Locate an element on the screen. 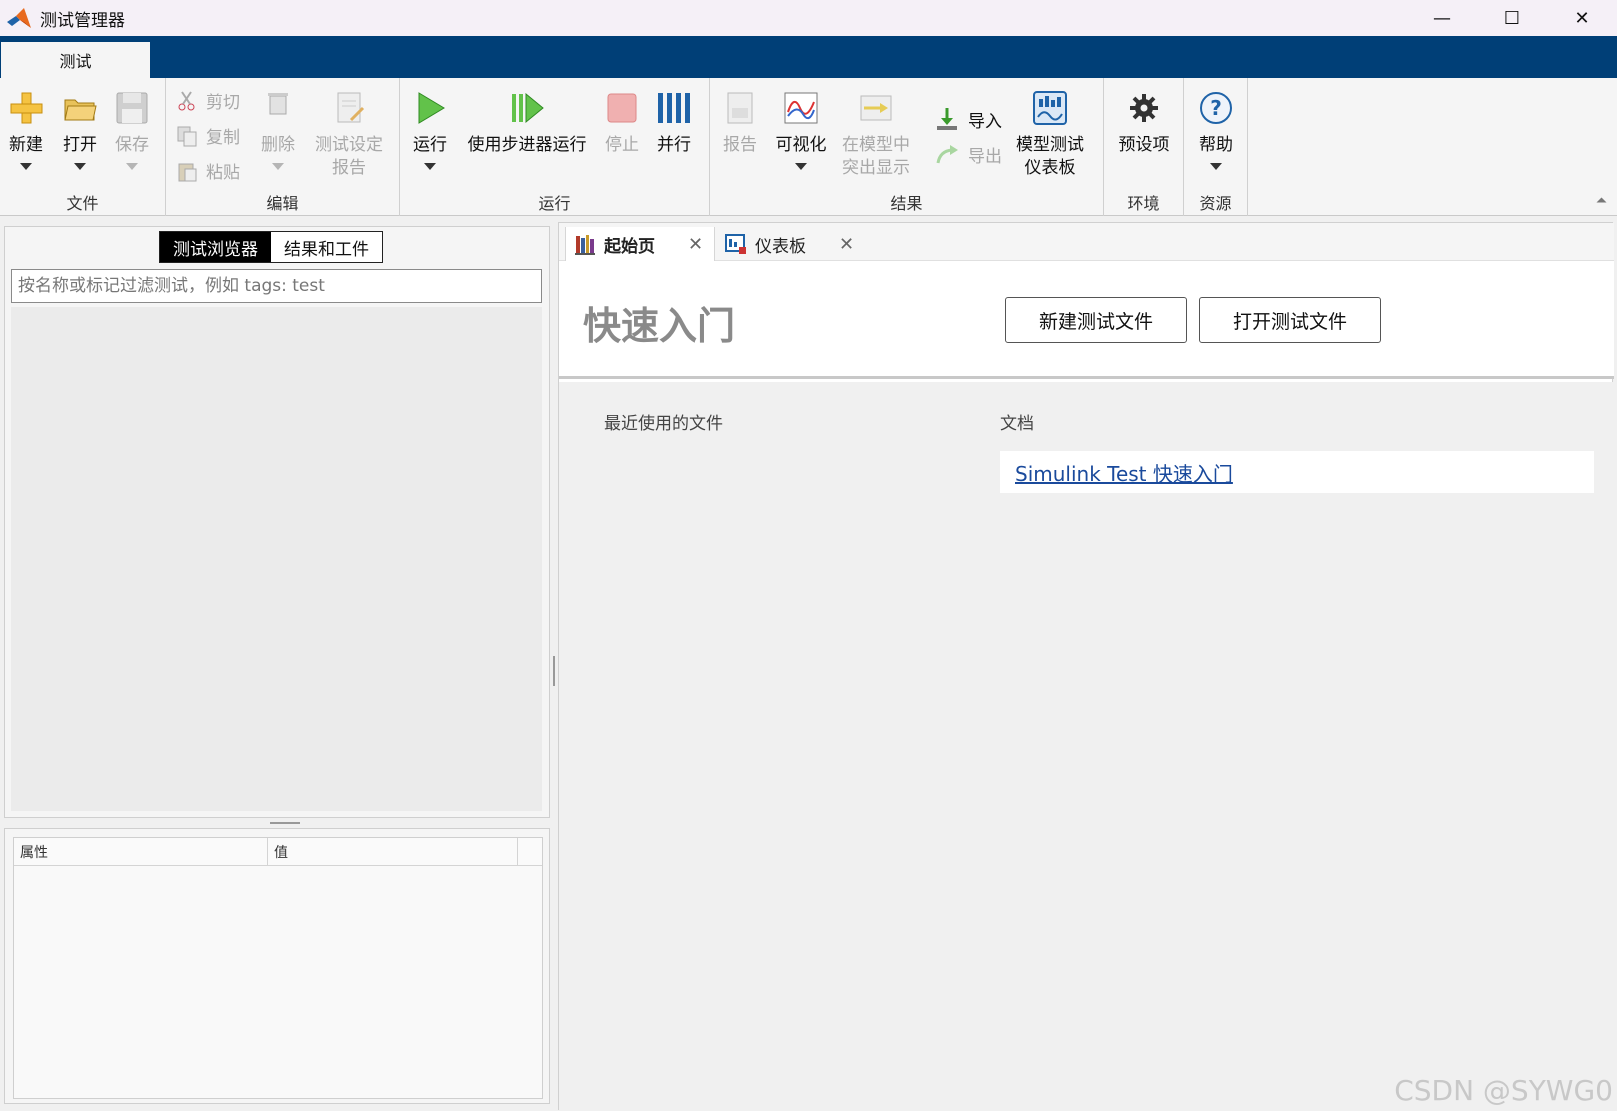  seg-results-artifacts: 结果和工件 is located at coordinates (326, 247).